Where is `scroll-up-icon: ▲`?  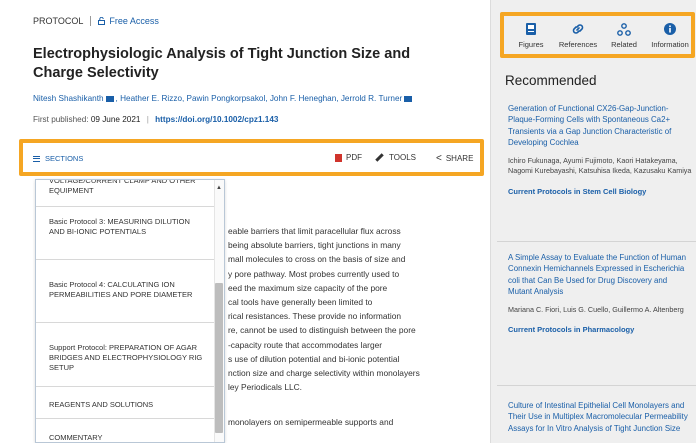 scroll-up-icon: ▲ is located at coordinates (219, 188).